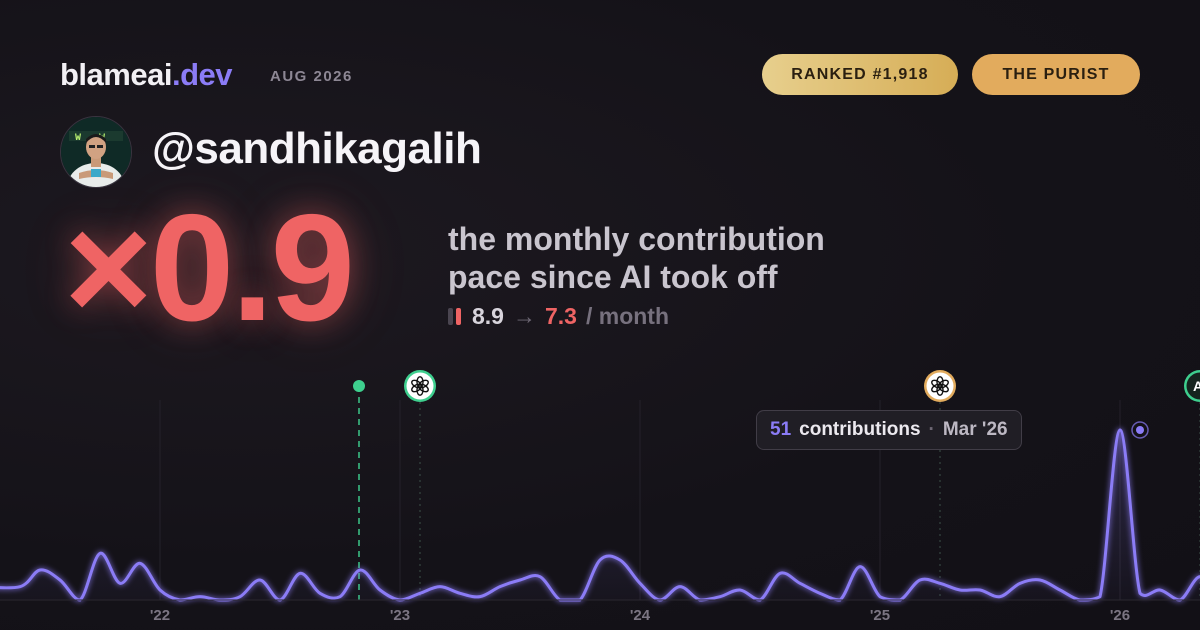 This screenshot has height=630, width=1200. What do you see at coordinates (454, 316) in the screenshot?
I see `mini-bars-icon` at bounding box center [454, 316].